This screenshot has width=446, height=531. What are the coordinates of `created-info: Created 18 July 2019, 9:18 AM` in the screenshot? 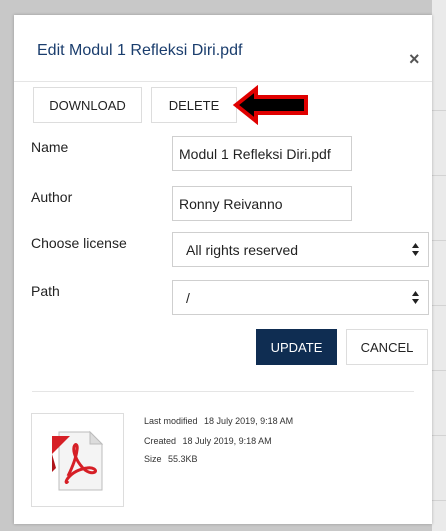 It's located at (208, 441).